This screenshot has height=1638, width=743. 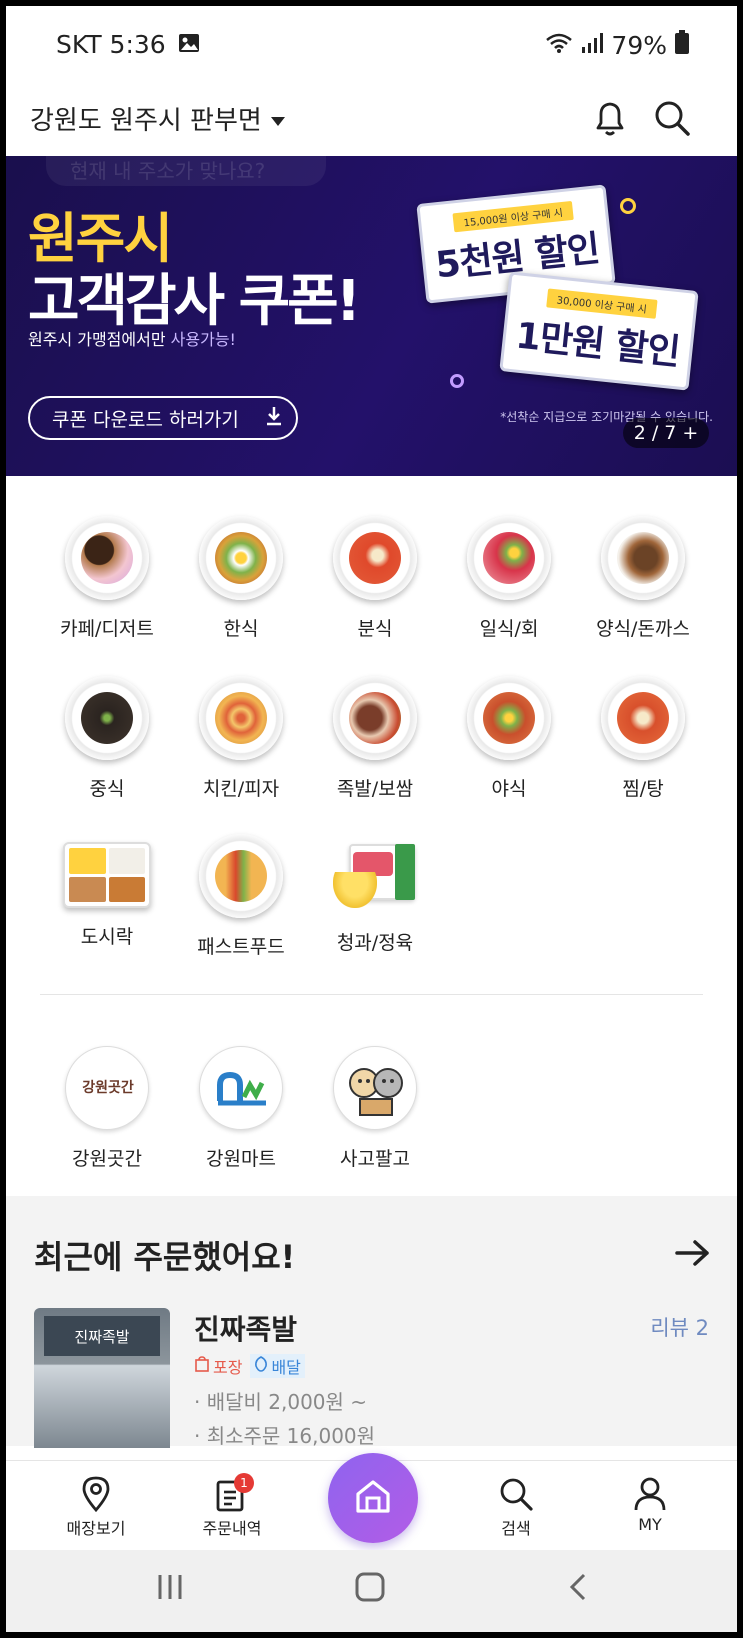 I want to click on store-sign: 진짜족발, so click(x=102, y=1336).